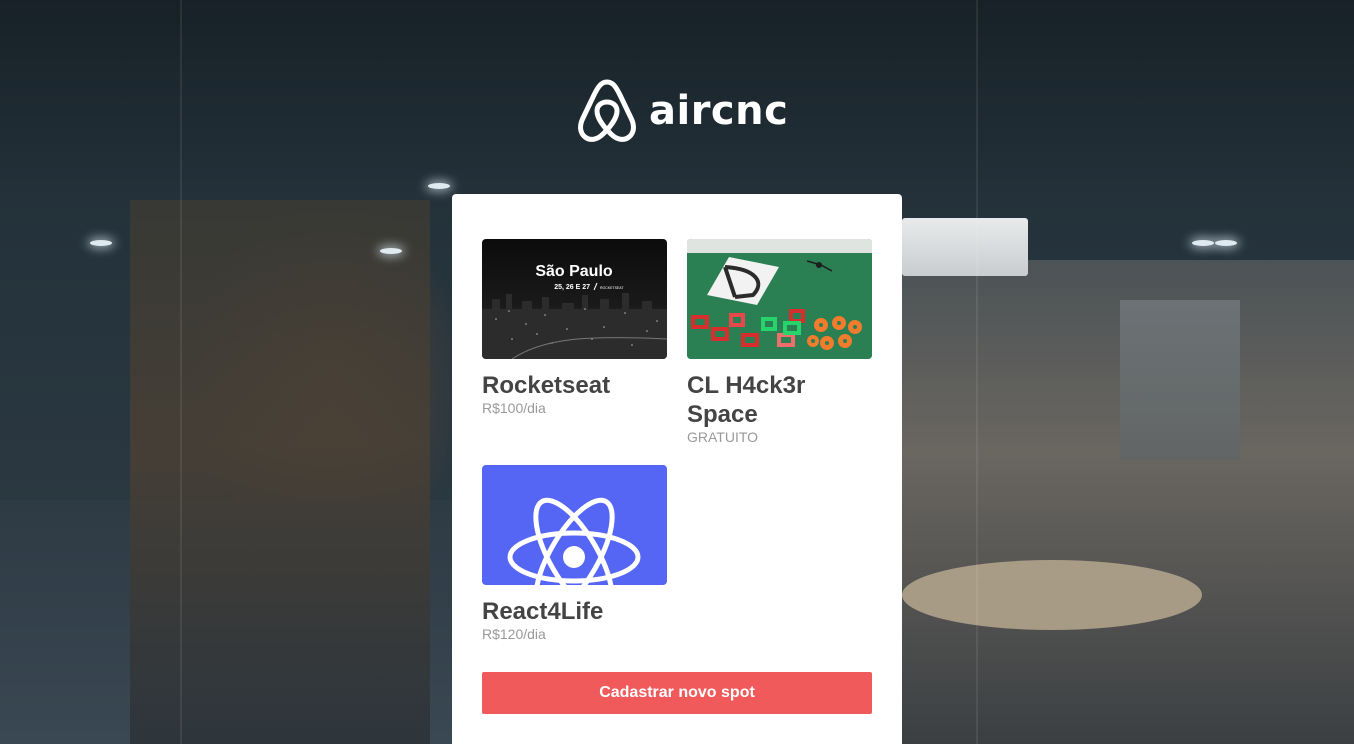 The image size is (1354, 744). I want to click on spot-price: R$120/dia, so click(514, 634).